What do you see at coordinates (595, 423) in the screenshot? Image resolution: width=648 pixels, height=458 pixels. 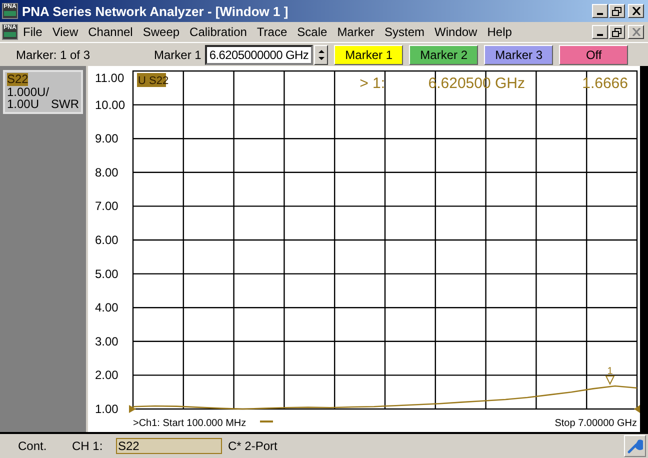 I see `stop-frequency: Stop 7.00000 GHz` at bounding box center [595, 423].